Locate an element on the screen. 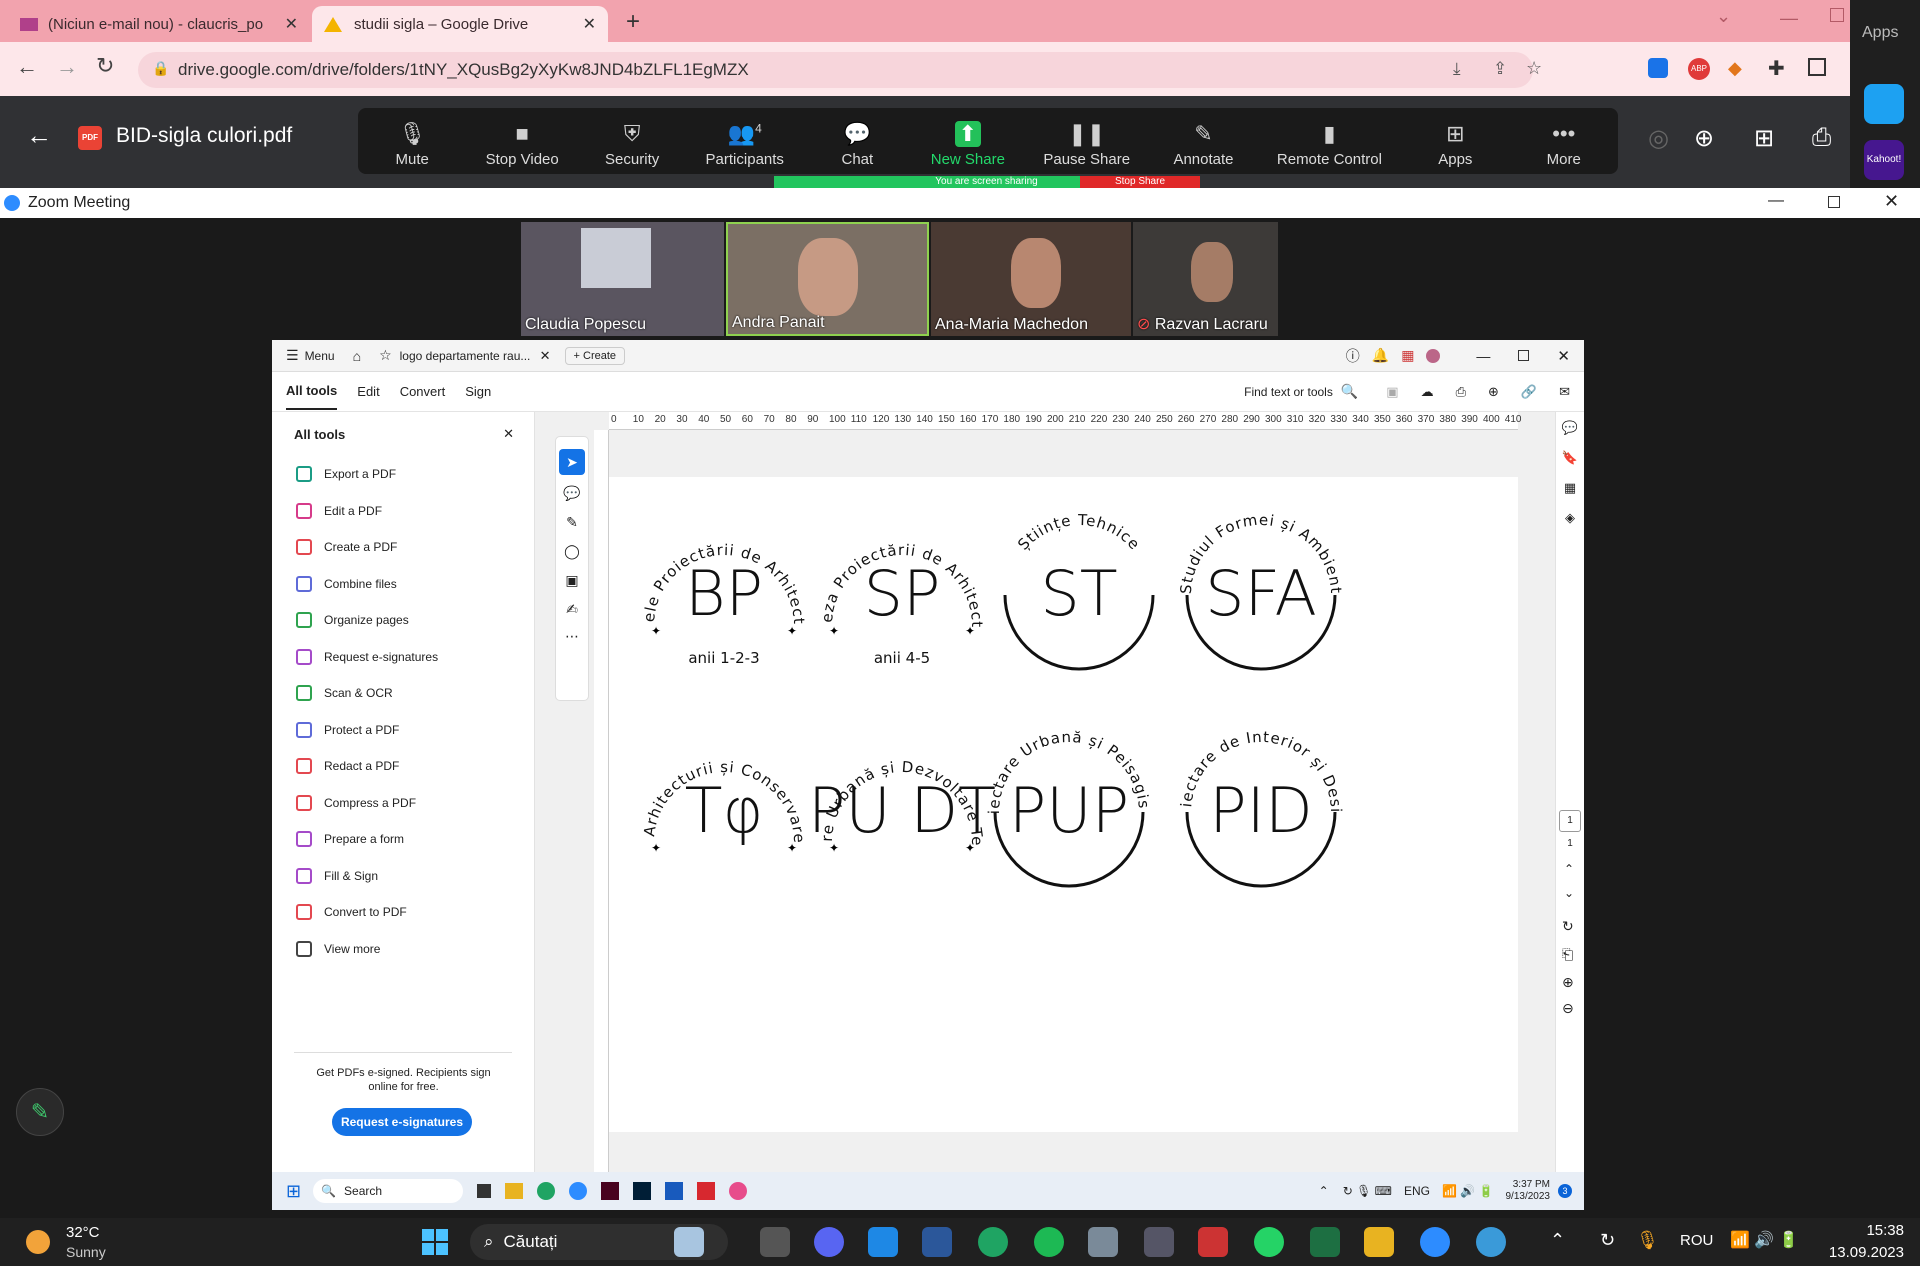 This screenshot has height=1266, width=1920. menu-button: Menu is located at coordinates (320, 356).